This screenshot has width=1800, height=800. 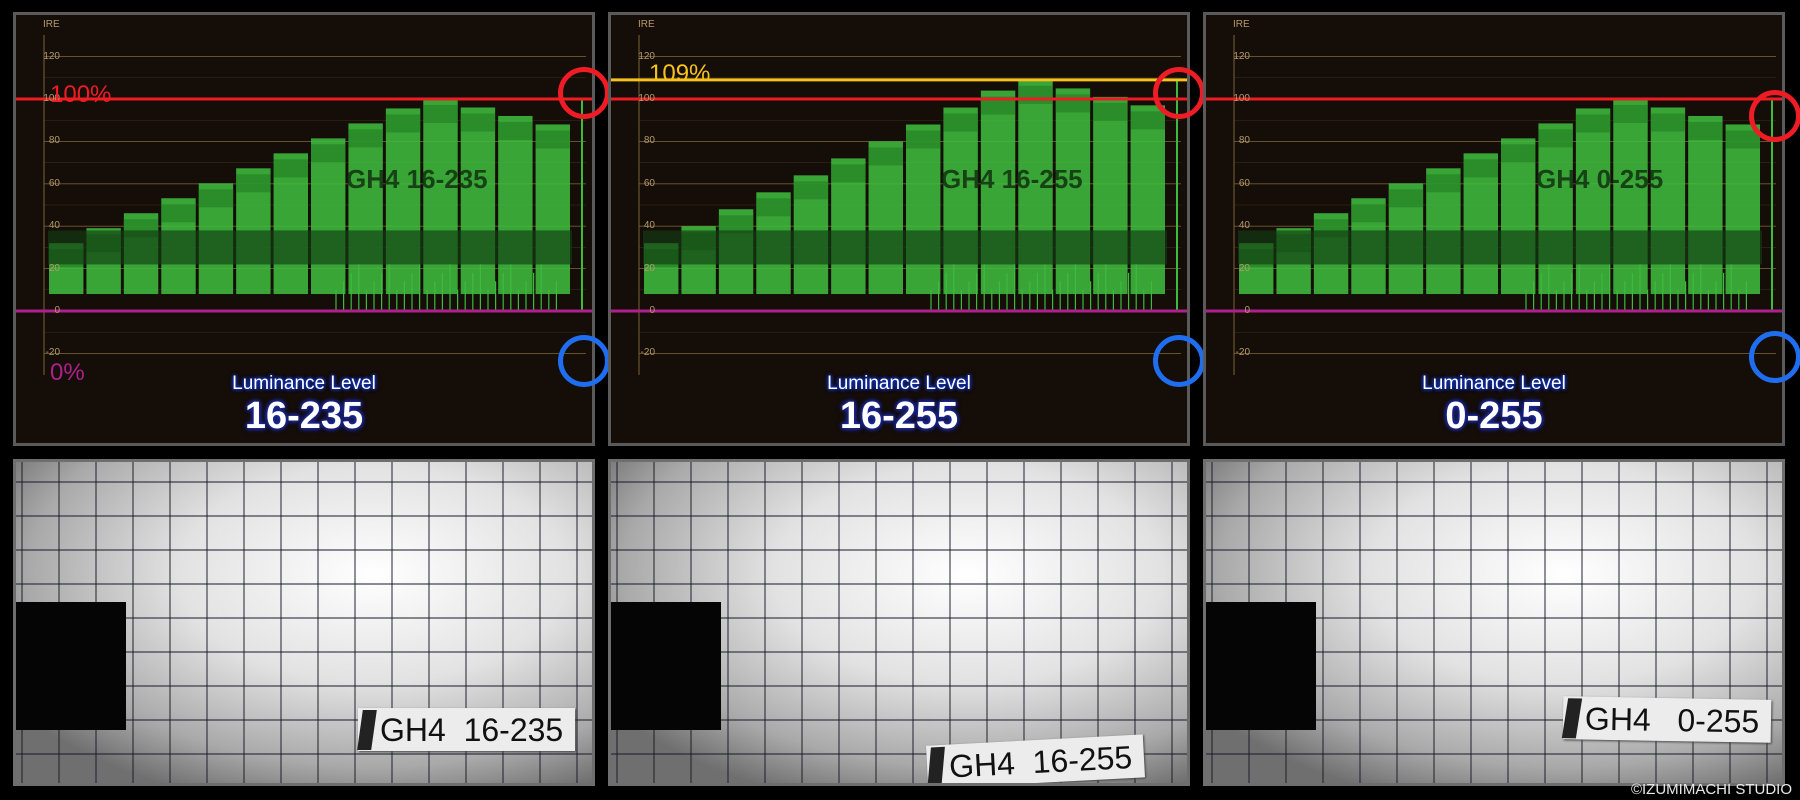 What do you see at coordinates (467, 729) in the screenshot?
I see `camera-setting-label: GH4 16-235` at bounding box center [467, 729].